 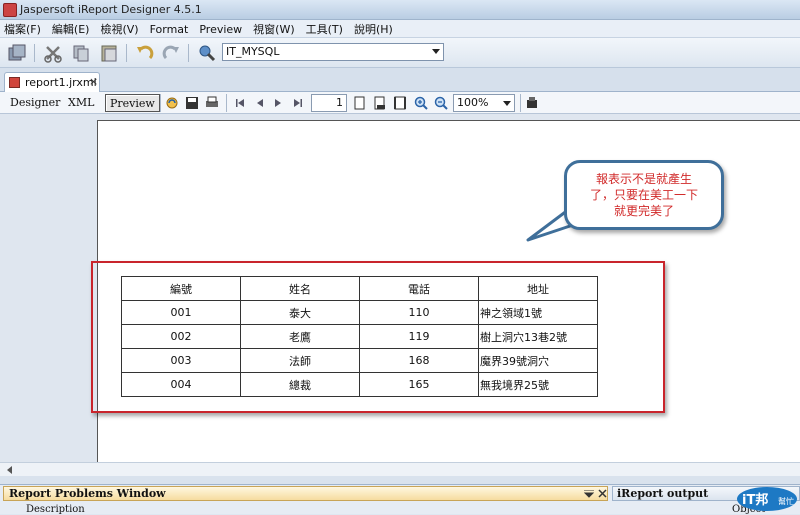 What do you see at coordinates (181, 384) in the screenshot?
I see `cell-id: 004` at bounding box center [181, 384].